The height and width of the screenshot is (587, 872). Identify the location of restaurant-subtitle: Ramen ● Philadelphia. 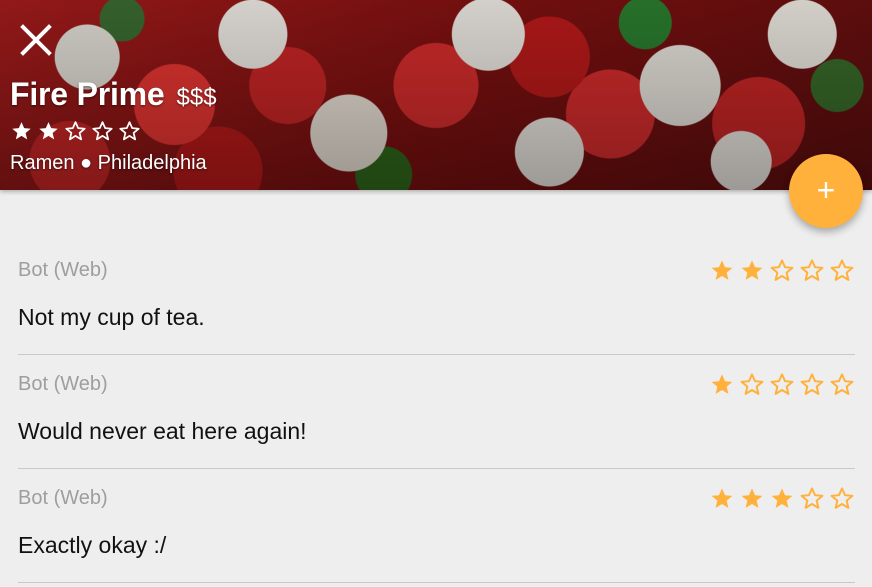
(108, 163).